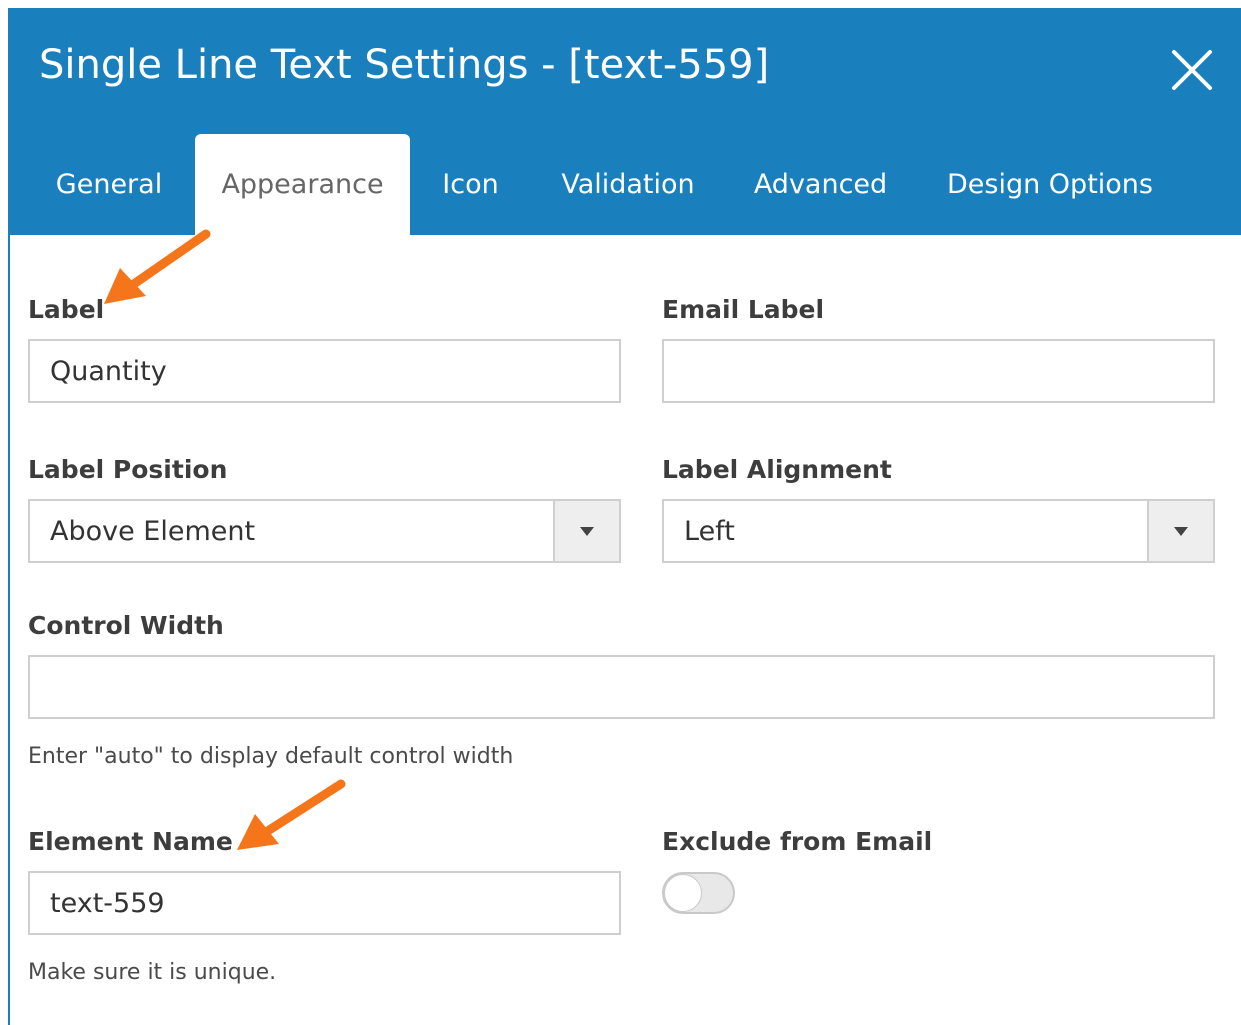  I want to click on control-width-field-label: Control Width, so click(126, 625).